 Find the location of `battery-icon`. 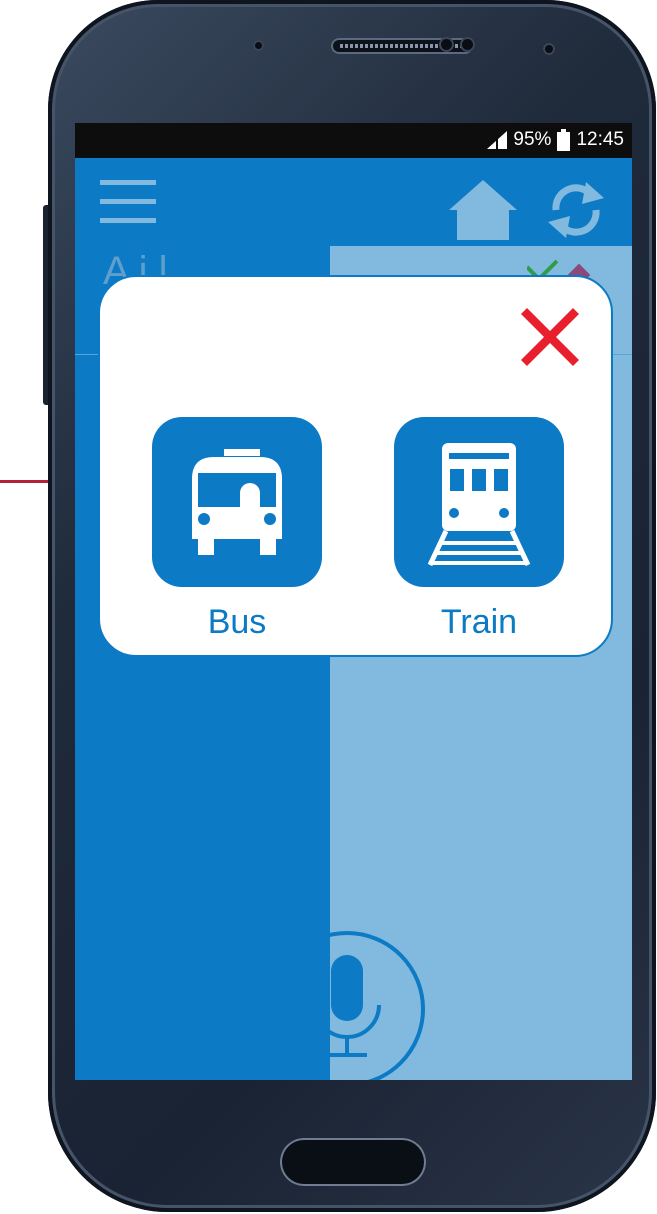

battery-icon is located at coordinates (564, 140).